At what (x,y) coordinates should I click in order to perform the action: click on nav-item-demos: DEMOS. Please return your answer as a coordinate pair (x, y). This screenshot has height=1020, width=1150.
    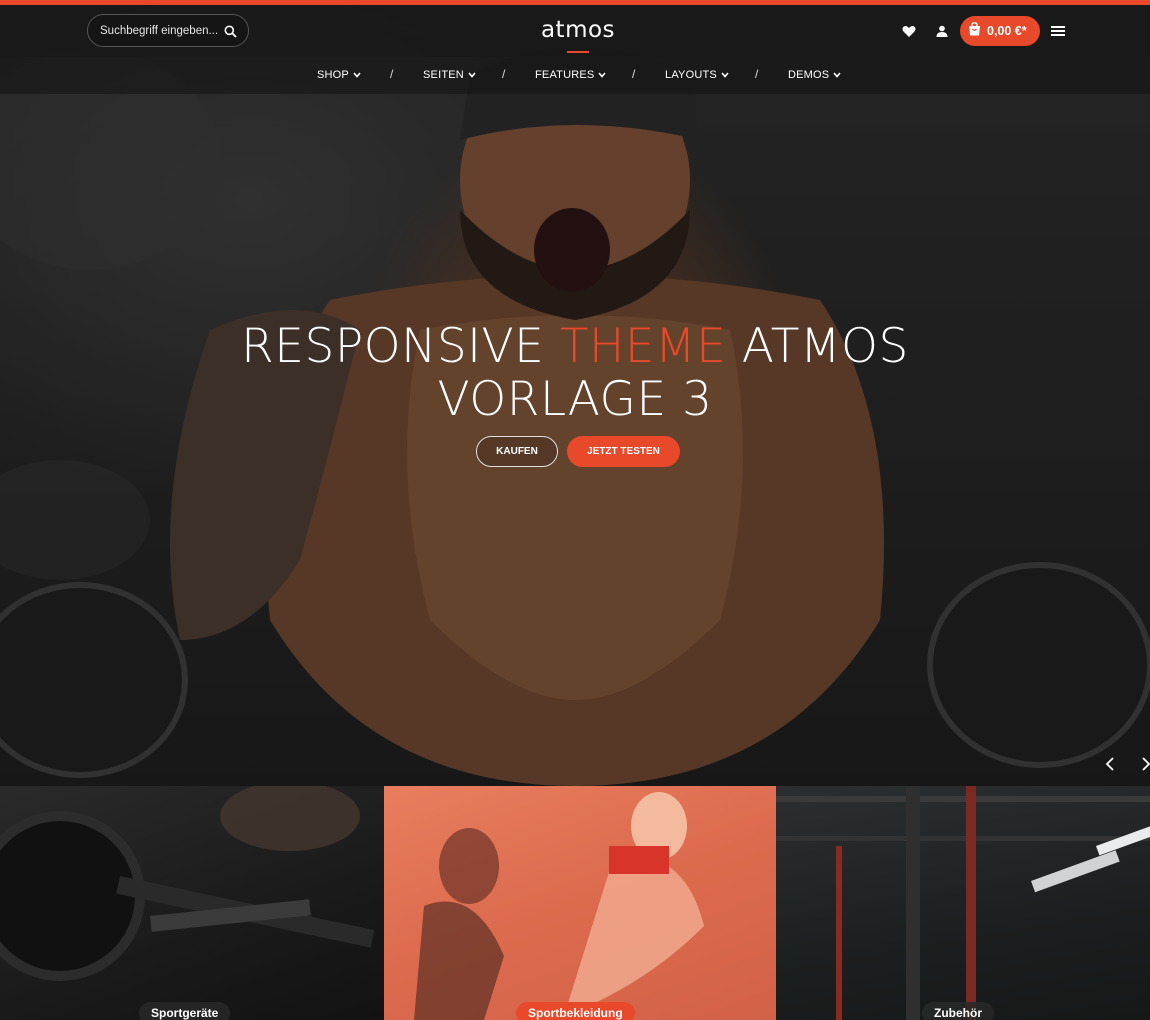
    Looking at the image, I should click on (814, 75).